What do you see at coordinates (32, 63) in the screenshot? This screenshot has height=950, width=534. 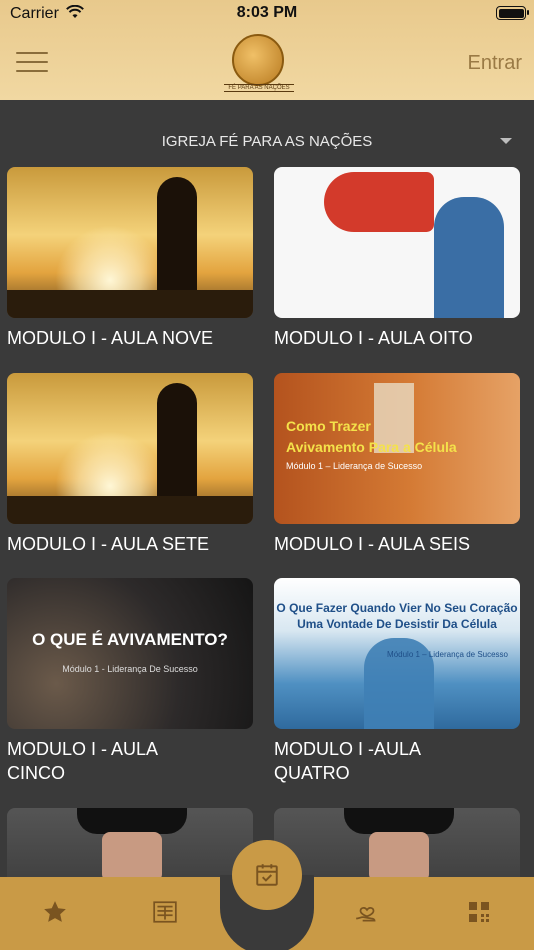 I see `hamburger-menu-icon` at bounding box center [32, 63].